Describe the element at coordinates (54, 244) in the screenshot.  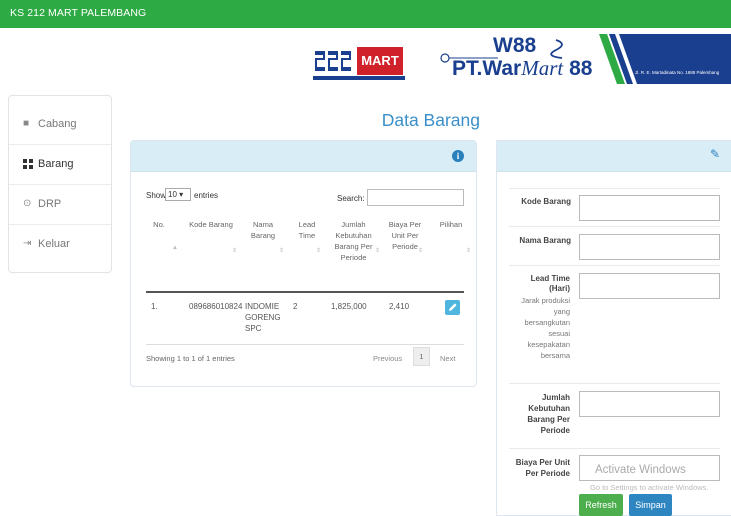
I see `sidebar-item-label: Keluar` at that location.